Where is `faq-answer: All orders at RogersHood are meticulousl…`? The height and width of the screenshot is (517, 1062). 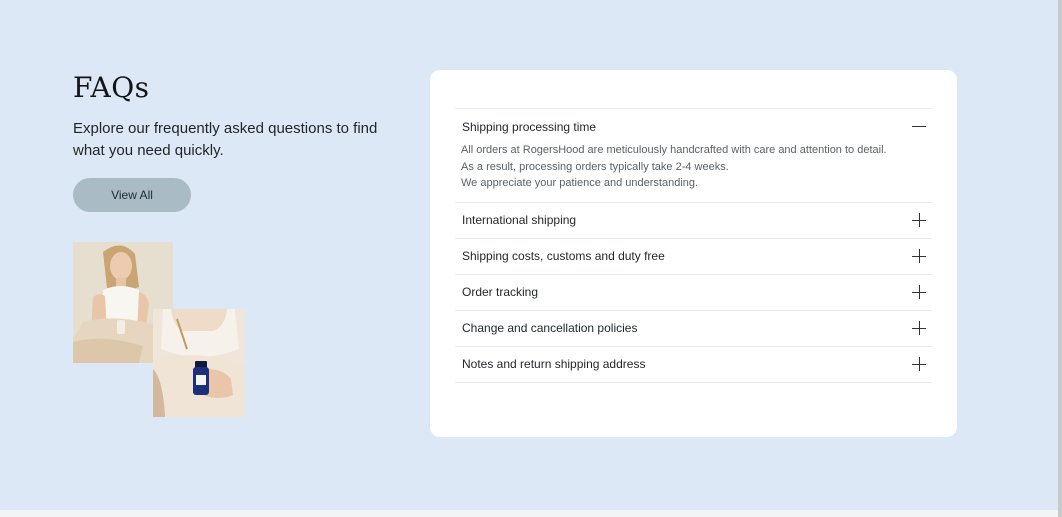
faq-answer: All orders at RogersHood are meticulousl… is located at coordinates (693, 172).